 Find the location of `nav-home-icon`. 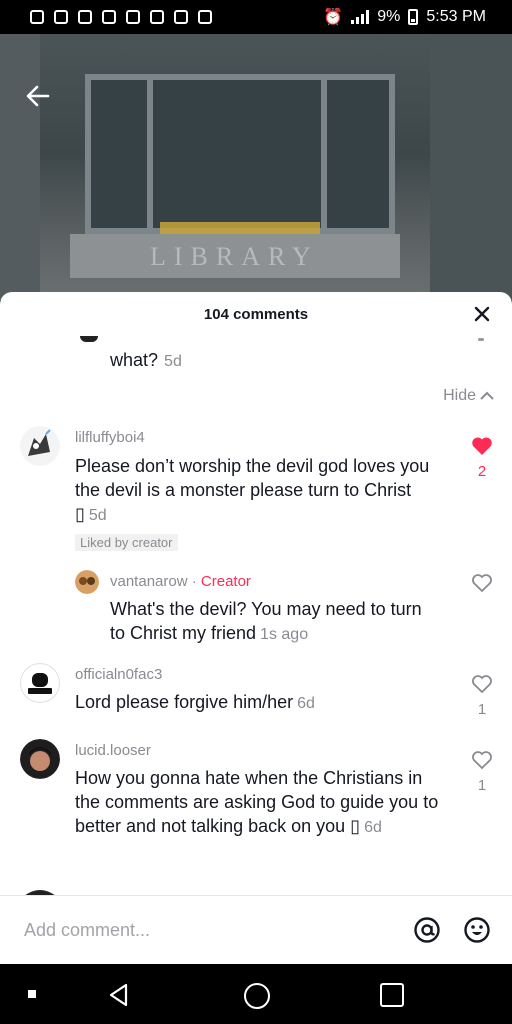

nav-home-icon is located at coordinates (257, 996).